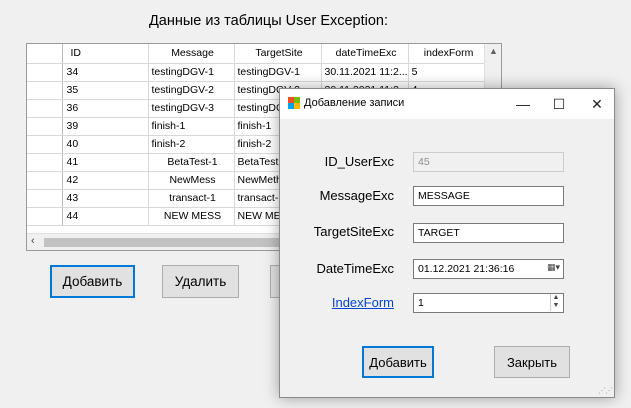 The image size is (631, 408). What do you see at coordinates (191, 72) in the screenshot?
I see `cell-message: testingDGV-1` at bounding box center [191, 72].